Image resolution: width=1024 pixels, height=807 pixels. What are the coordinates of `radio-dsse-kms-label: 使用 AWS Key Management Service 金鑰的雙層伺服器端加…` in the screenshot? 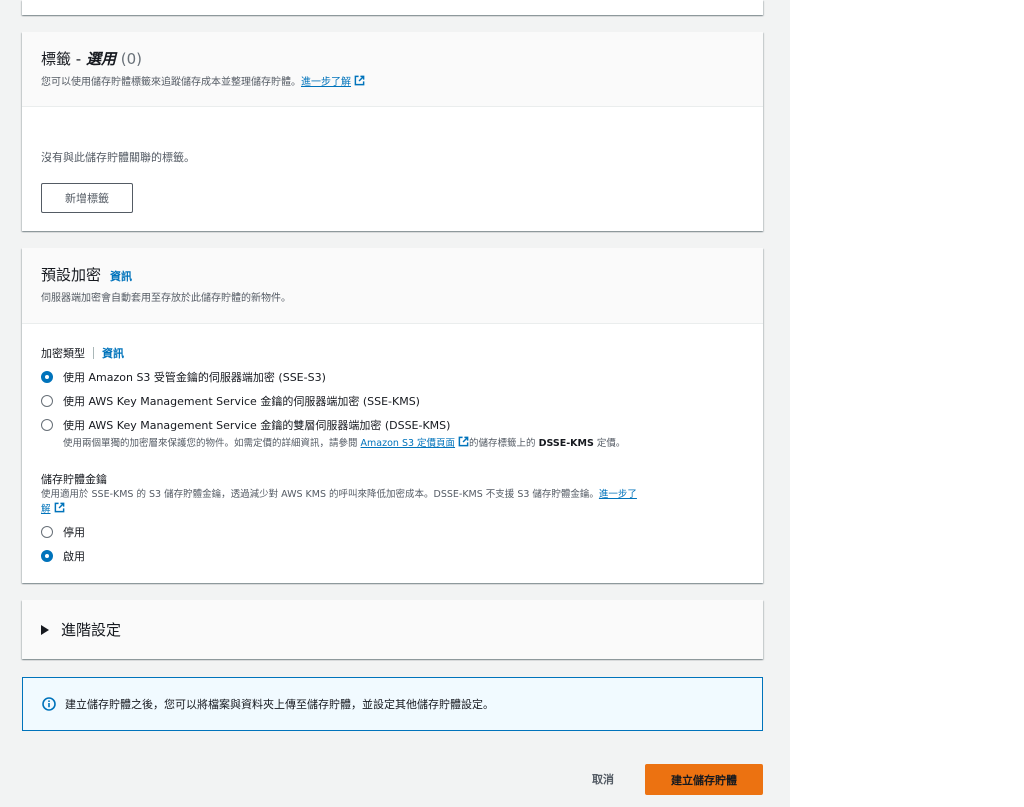 It's located at (257, 425).